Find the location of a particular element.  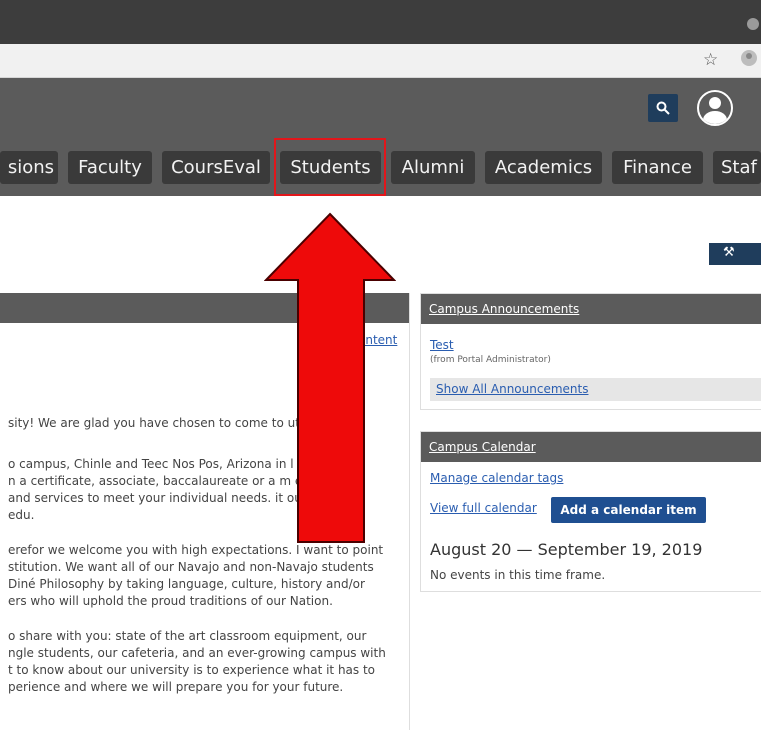

browser-title-bar is located at coordinates (380, 22).